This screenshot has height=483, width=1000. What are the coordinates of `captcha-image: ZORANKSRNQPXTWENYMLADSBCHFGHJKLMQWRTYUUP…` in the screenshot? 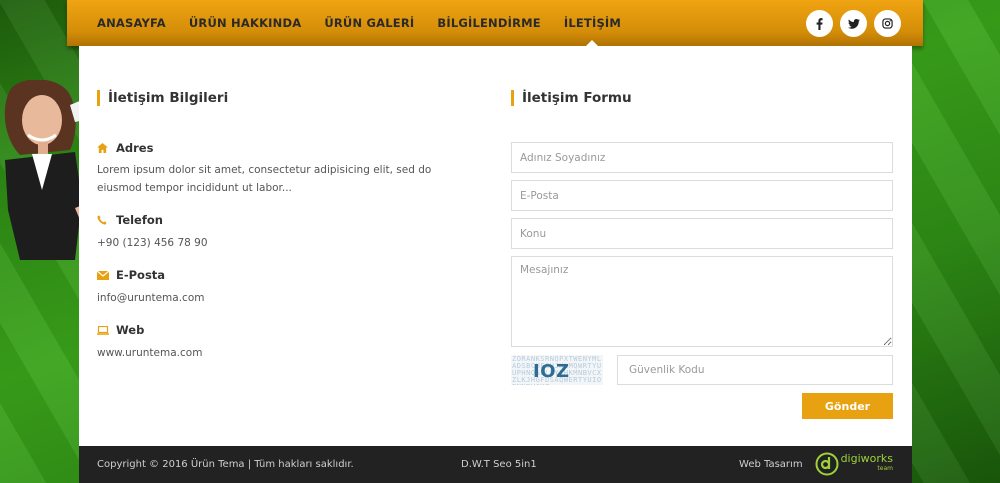 It's located at (557, 370).